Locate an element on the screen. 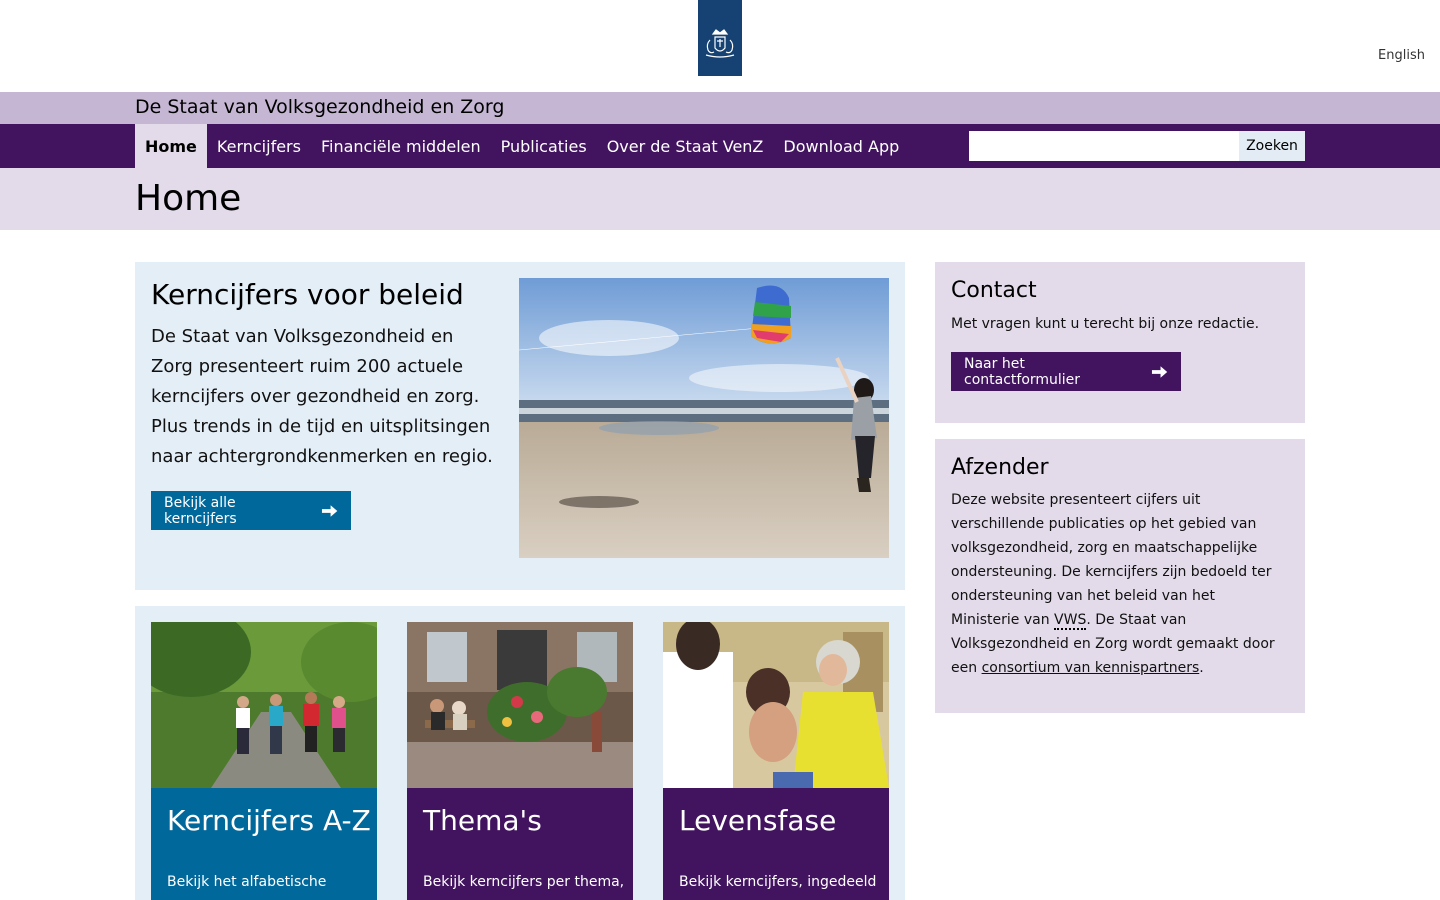 The image size is (1440, 900). language-link-english: English is located at coordinates (1401, 55).